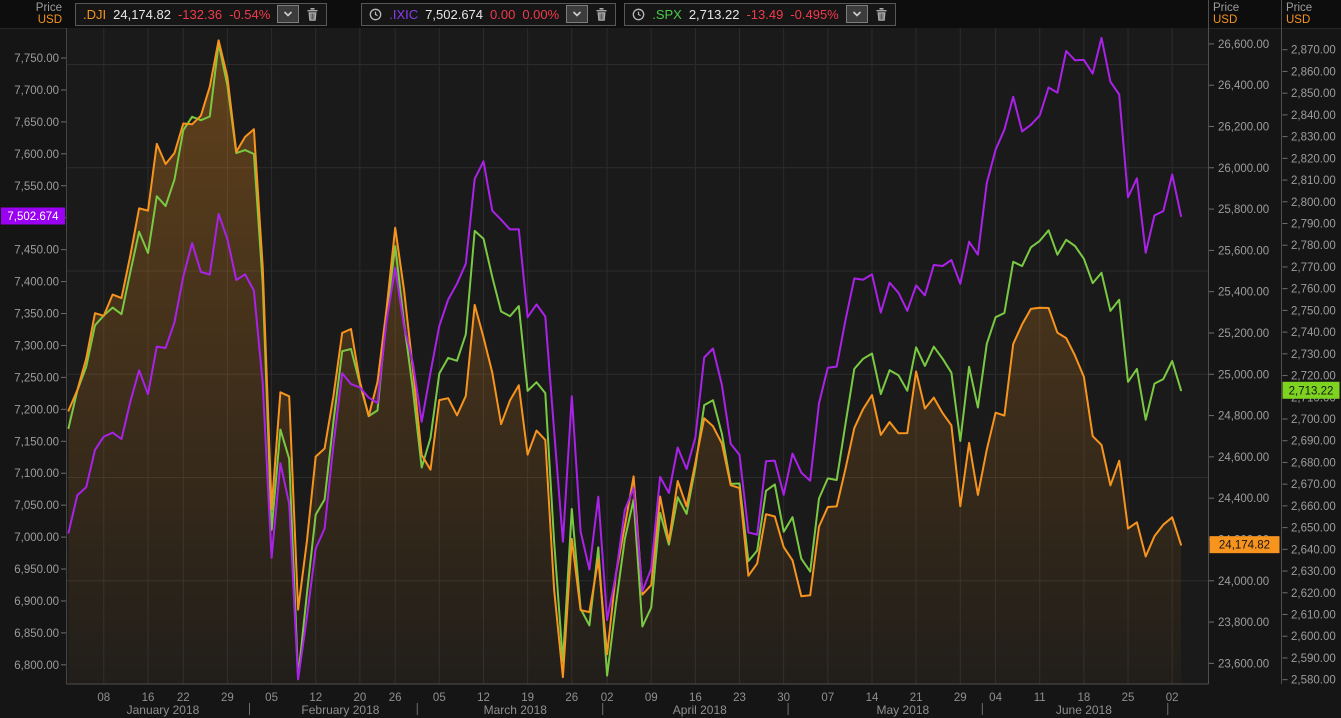 This screenshot has height=718, width=1341. What do you see at coordinates (36, 378) in the screenshot?
I see `left-axis-tick-label: 7,250.00` at bounding box center [36, 378].